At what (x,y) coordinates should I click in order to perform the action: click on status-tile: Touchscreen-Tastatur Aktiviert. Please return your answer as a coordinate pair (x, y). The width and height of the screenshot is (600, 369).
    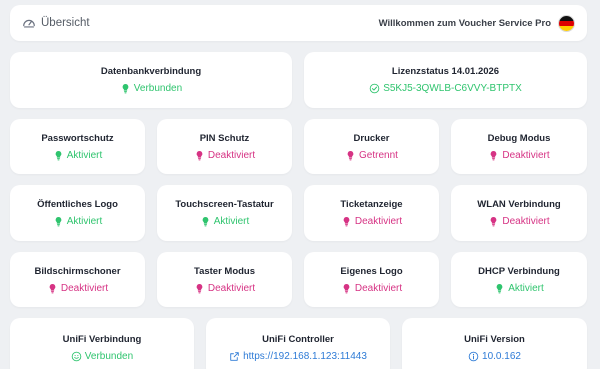
    Looking at the image, I should click on (224, 213).